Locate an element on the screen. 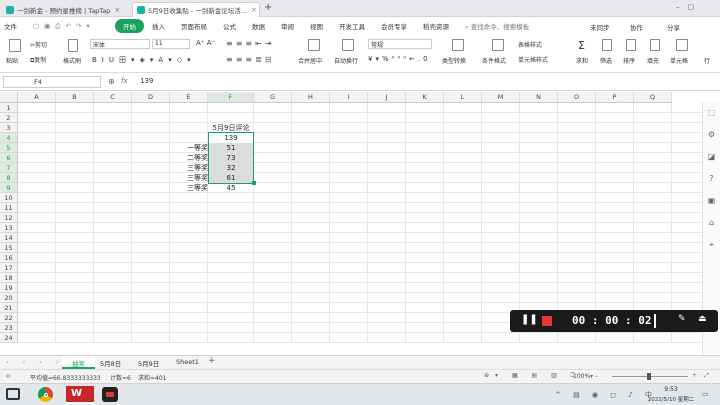 The image size is (720, 405). image-icon: ▣ is located at coordinates (711, 201).